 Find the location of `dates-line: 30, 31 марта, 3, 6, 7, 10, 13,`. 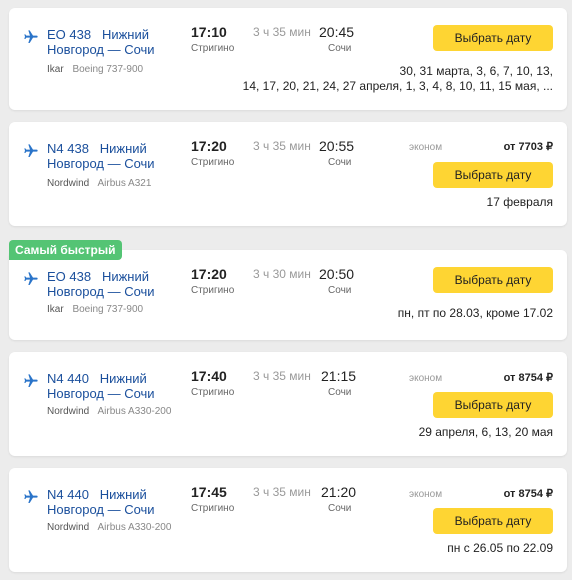

dates-line: 30, 31 марта, 3, 6, 7, 10, 13, is located at coordinates (476, 71).